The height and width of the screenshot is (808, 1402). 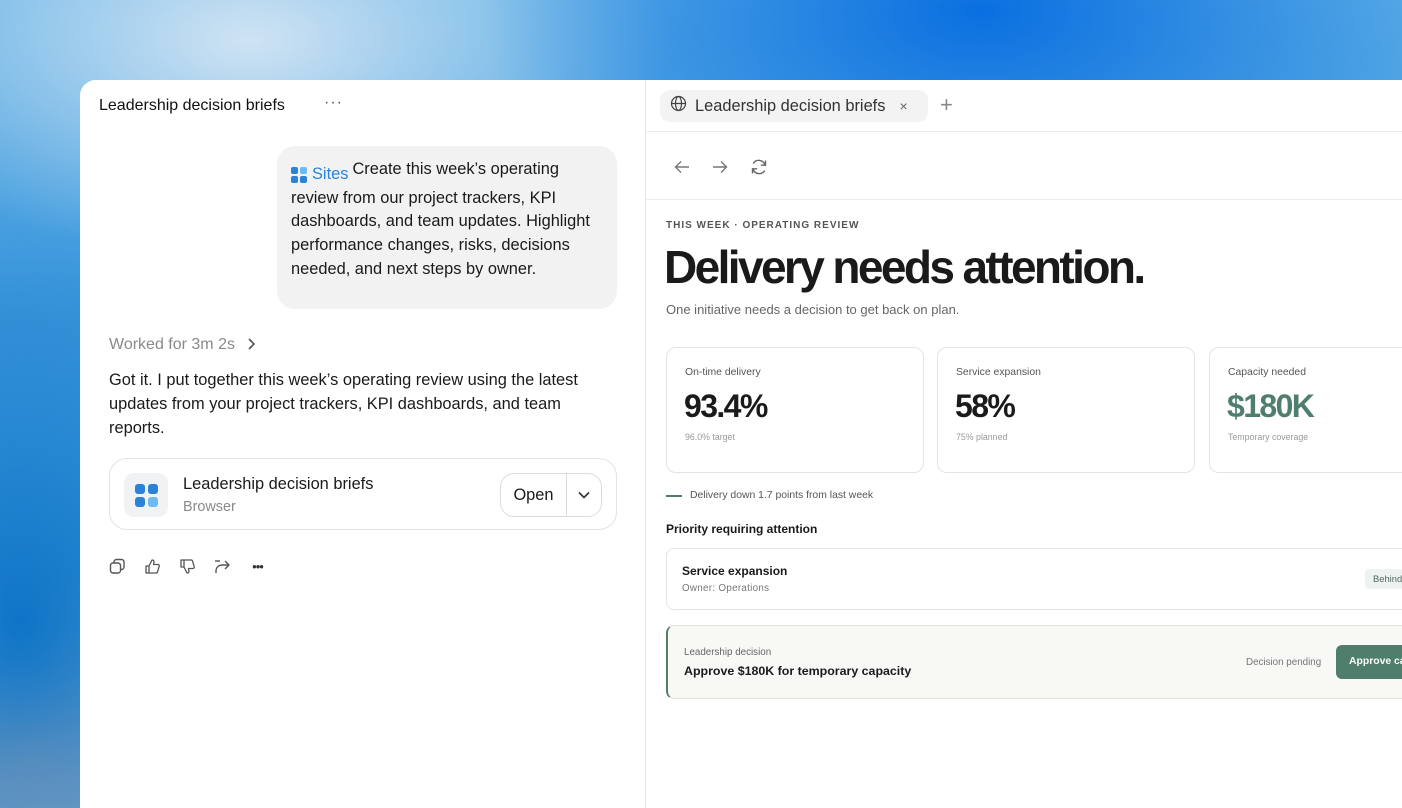 I want to click on decision-label: Leadership decision, so click(x=728, y=652).